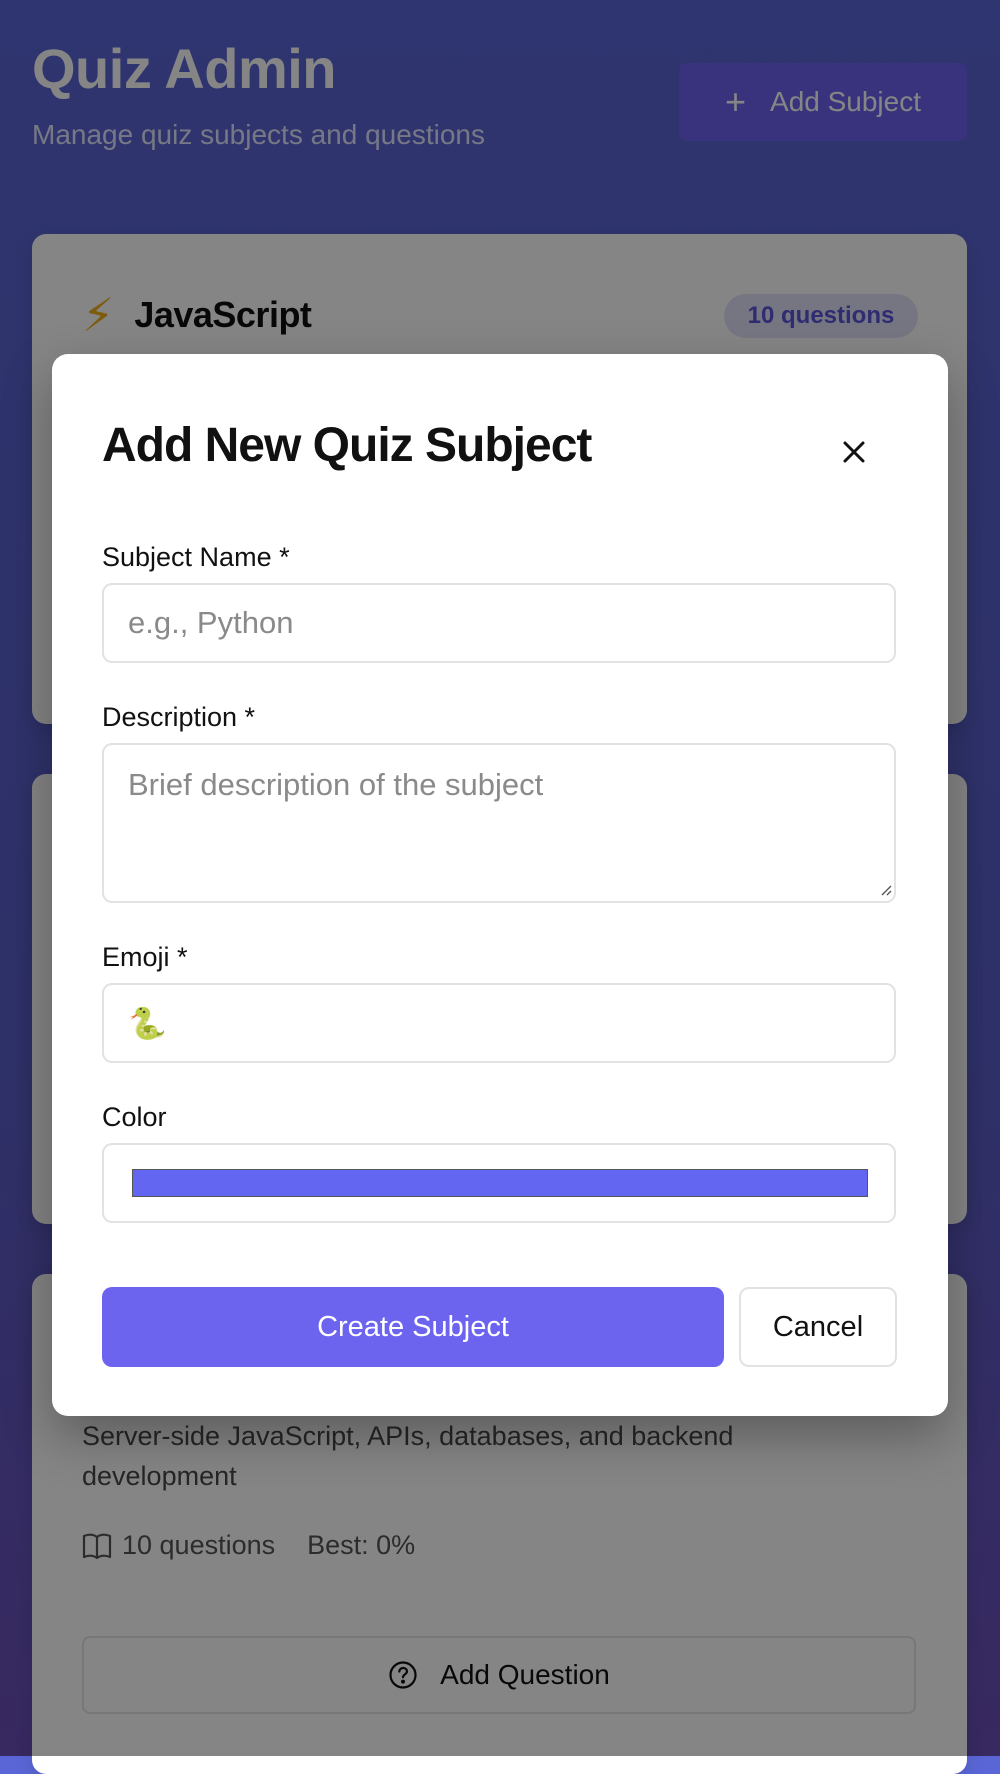 Image resolution: width=1000 pixels, height=1774 pixels. Describe the element at coordinates (196, 557) in the screenshot. I see `subject-name-label: Subject Name *` at that location.